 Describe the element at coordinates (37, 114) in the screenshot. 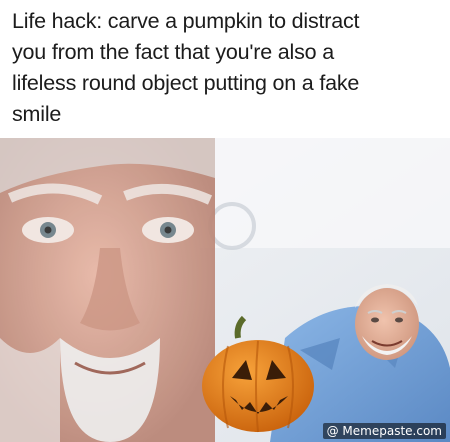

I see `caption-line-4: smile` at that location.